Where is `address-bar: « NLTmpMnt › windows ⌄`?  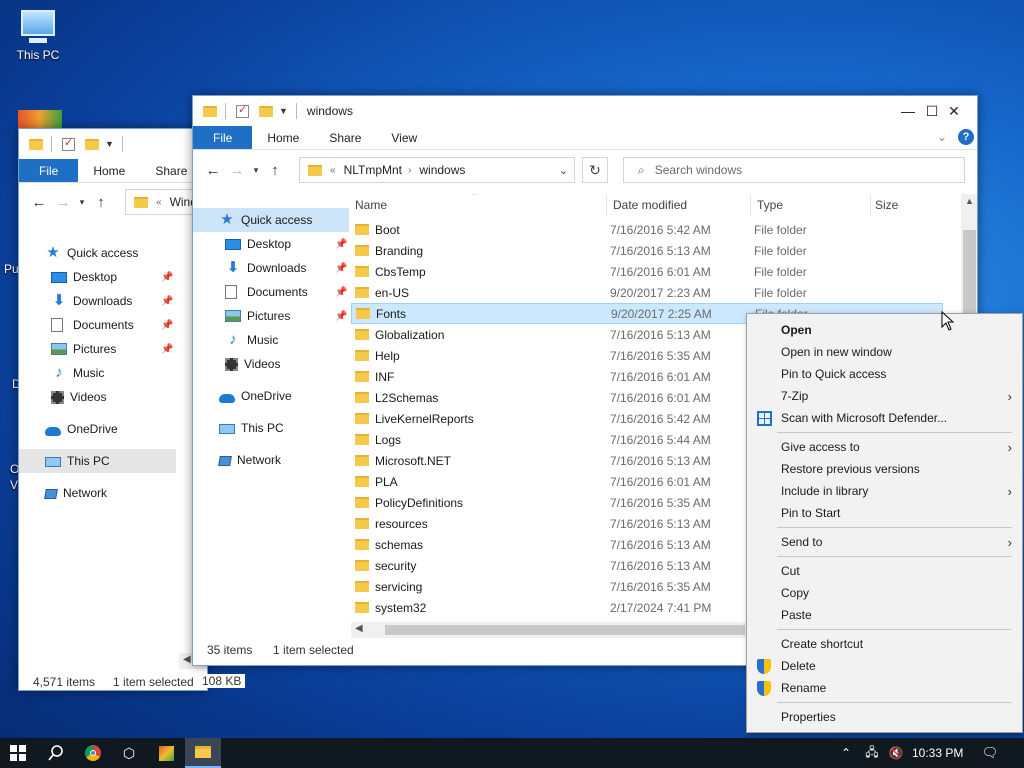
address-bar: « NLTmpMnt › windows ⌄ is located at coordinates (437, 170).